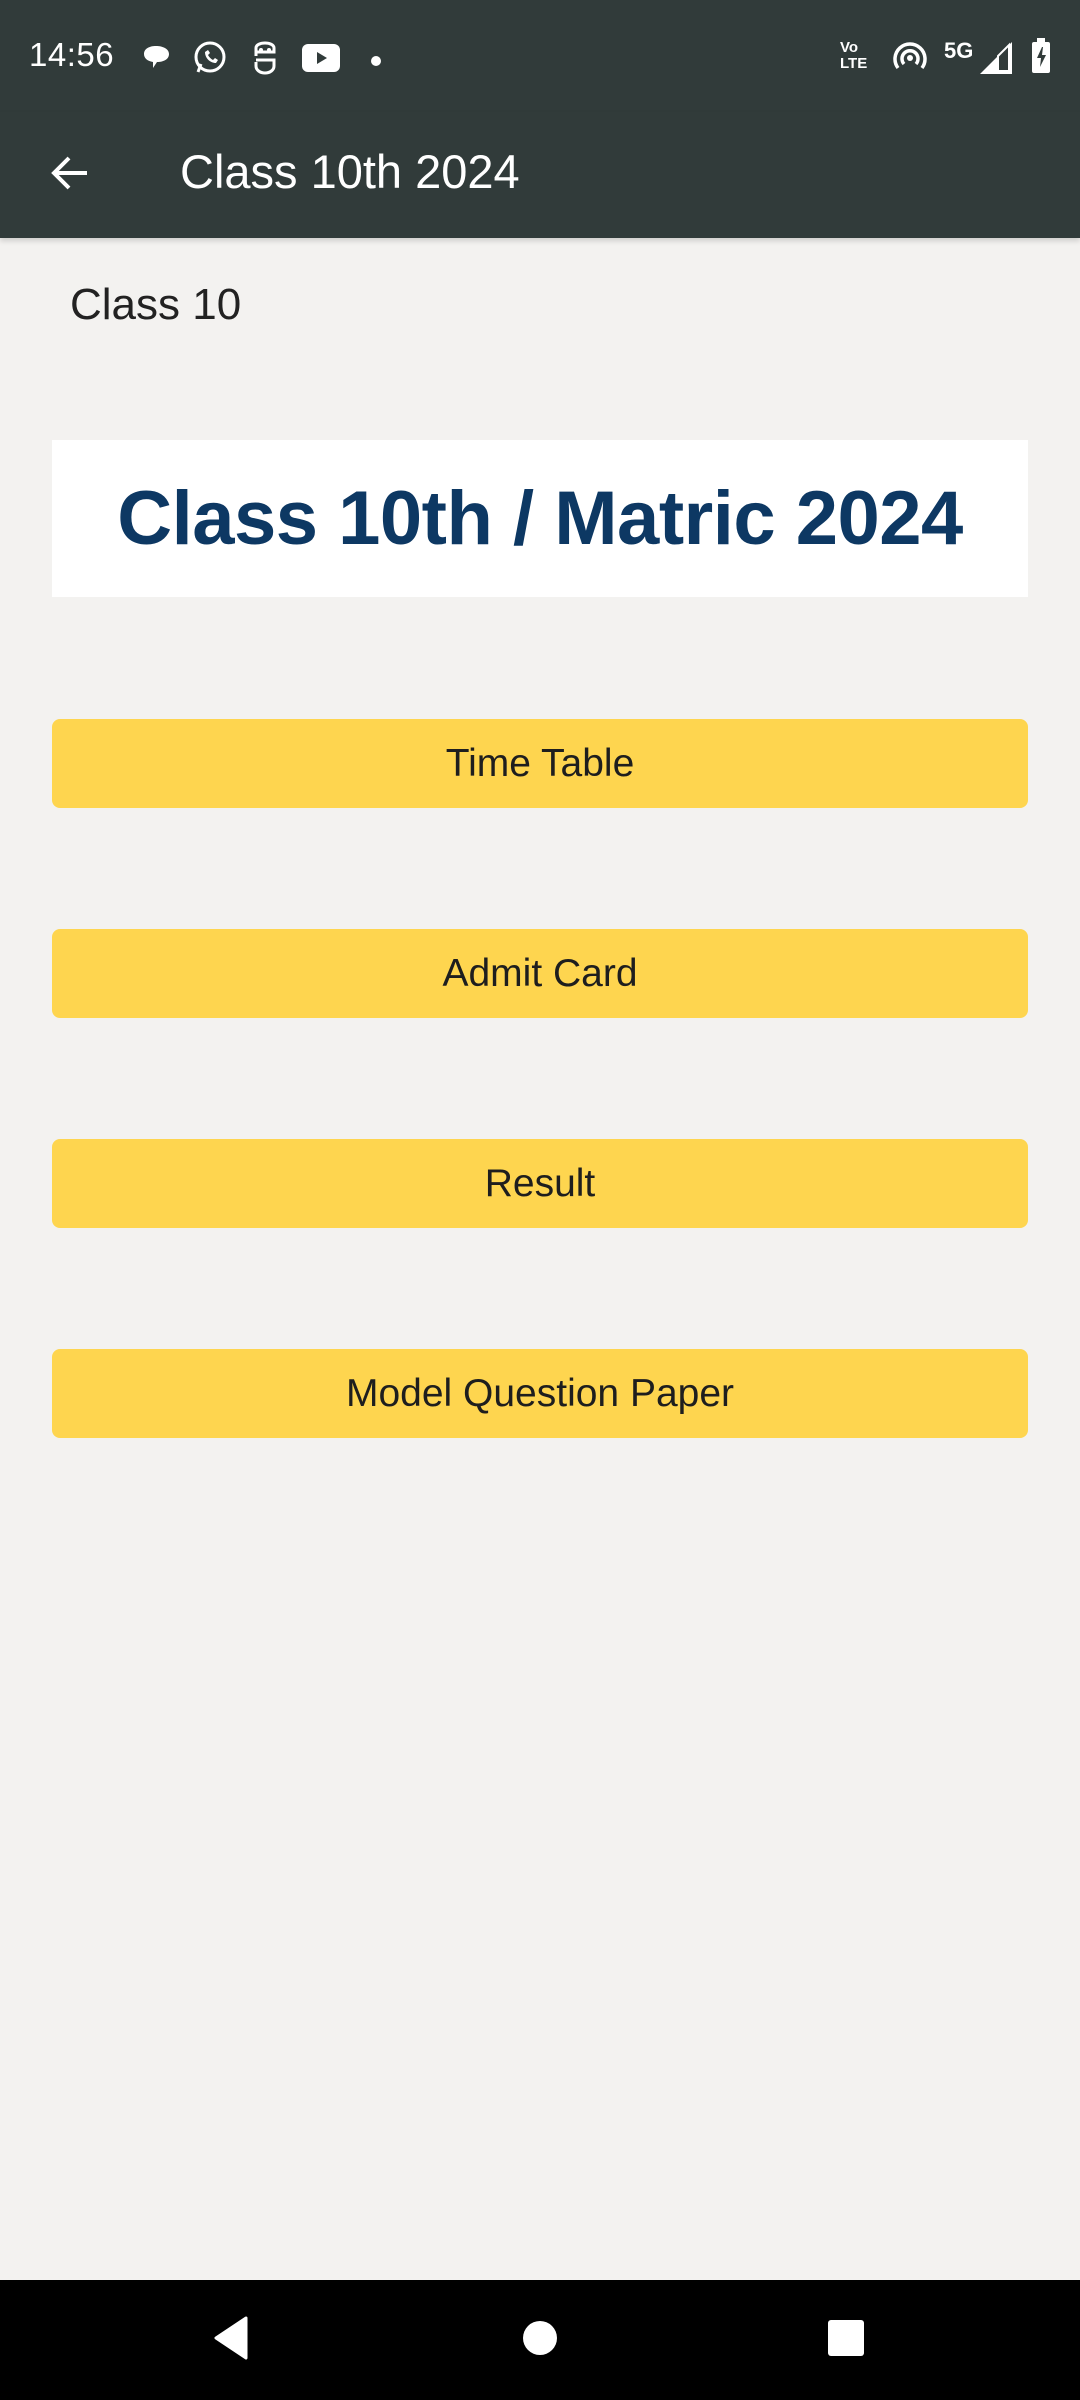 The image size is (1080, 2400). I want to click on back-button, so click(70, 175).